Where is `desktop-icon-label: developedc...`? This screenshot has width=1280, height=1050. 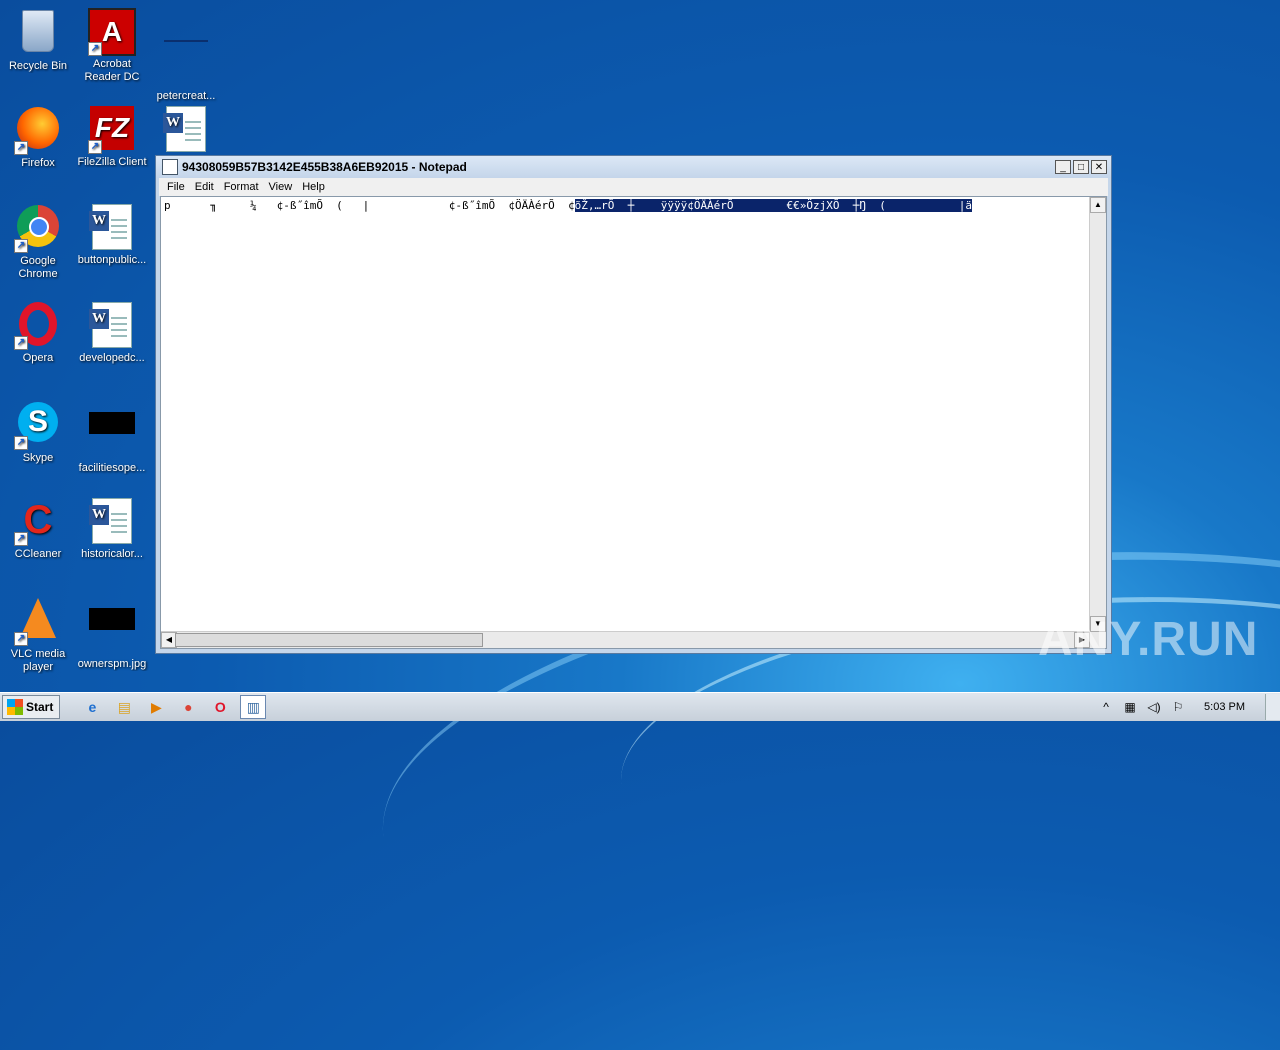
desktop-icon-label: developedc... is located at coordinates (112, 358).